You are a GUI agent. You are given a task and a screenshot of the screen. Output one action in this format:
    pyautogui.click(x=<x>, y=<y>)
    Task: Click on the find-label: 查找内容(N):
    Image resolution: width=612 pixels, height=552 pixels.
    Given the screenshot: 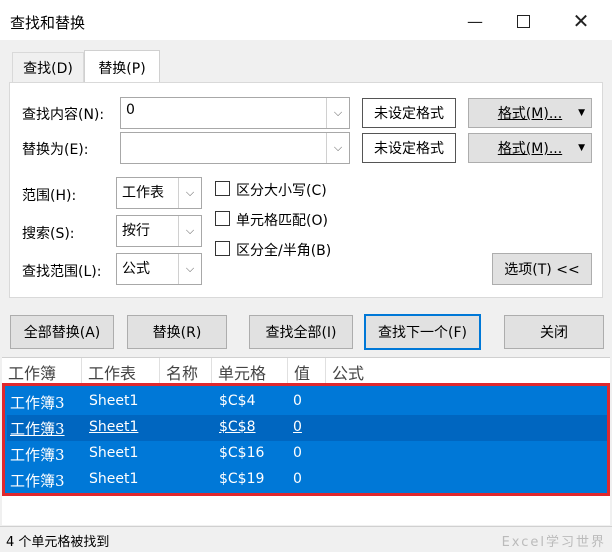 What is the action you would take?
    pyautogui.click(x=63, y=115)
    